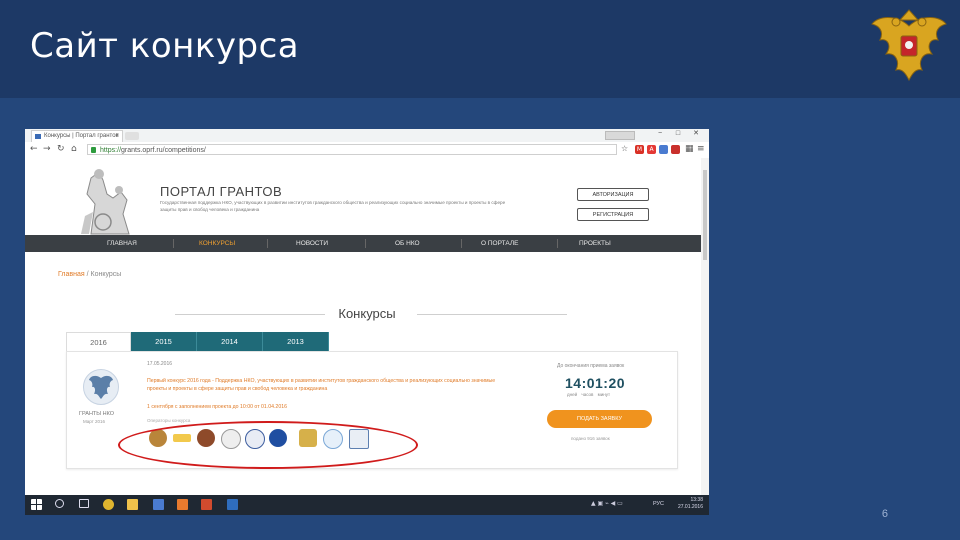  What do you see at coordinates (651, 149) in the screenshot?
I see `adblock-extension-icon: A` at bounding box center [651, 149].